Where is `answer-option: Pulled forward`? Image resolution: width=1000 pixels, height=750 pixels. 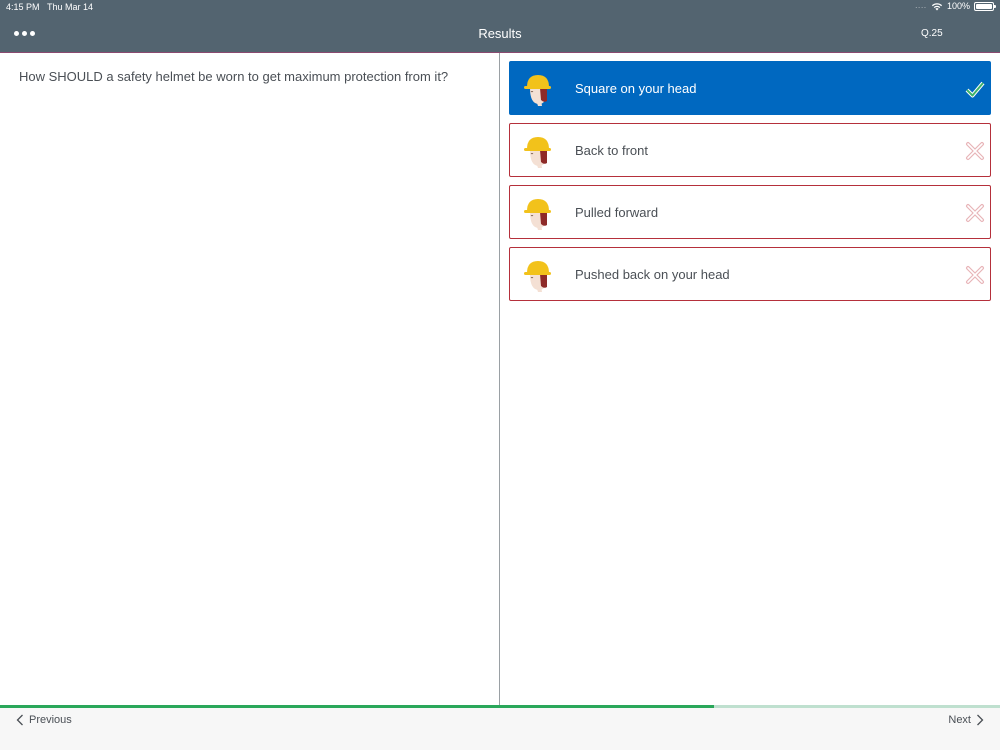 answer-option: Pulled forward is located at coordinates (750, 212).